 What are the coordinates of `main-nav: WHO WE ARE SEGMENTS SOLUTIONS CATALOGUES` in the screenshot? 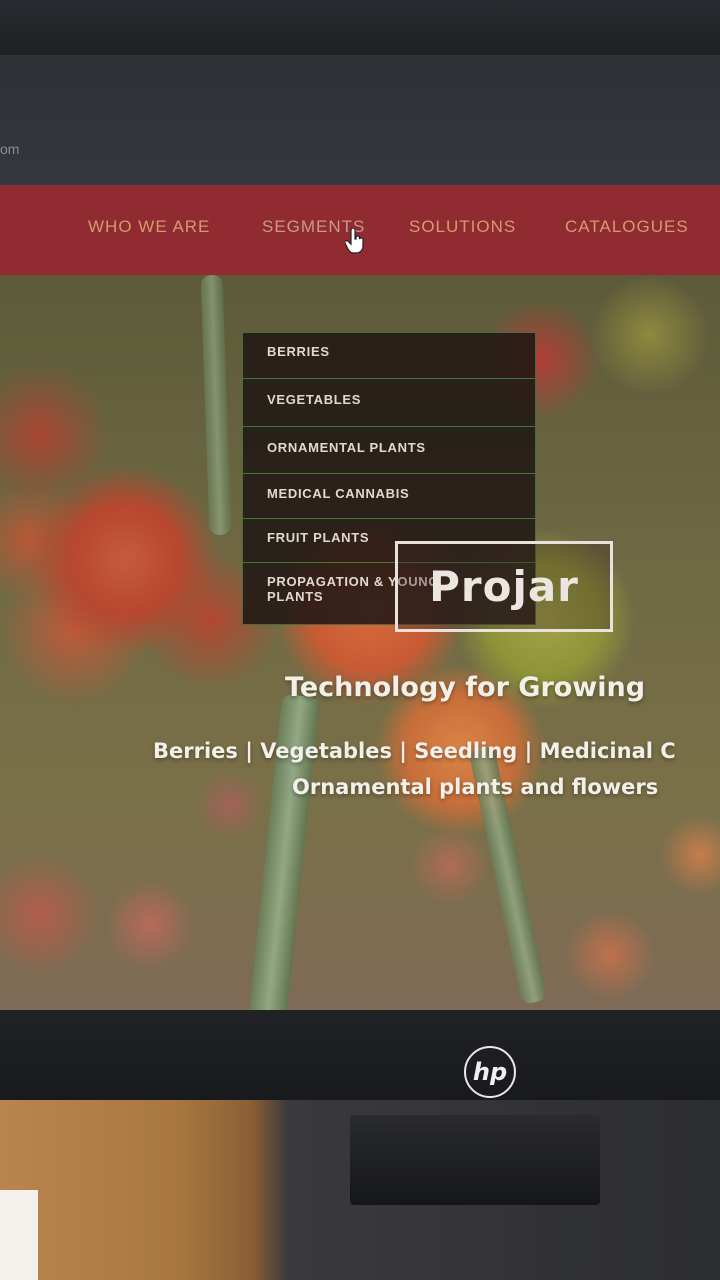 It's located at (360, 230).